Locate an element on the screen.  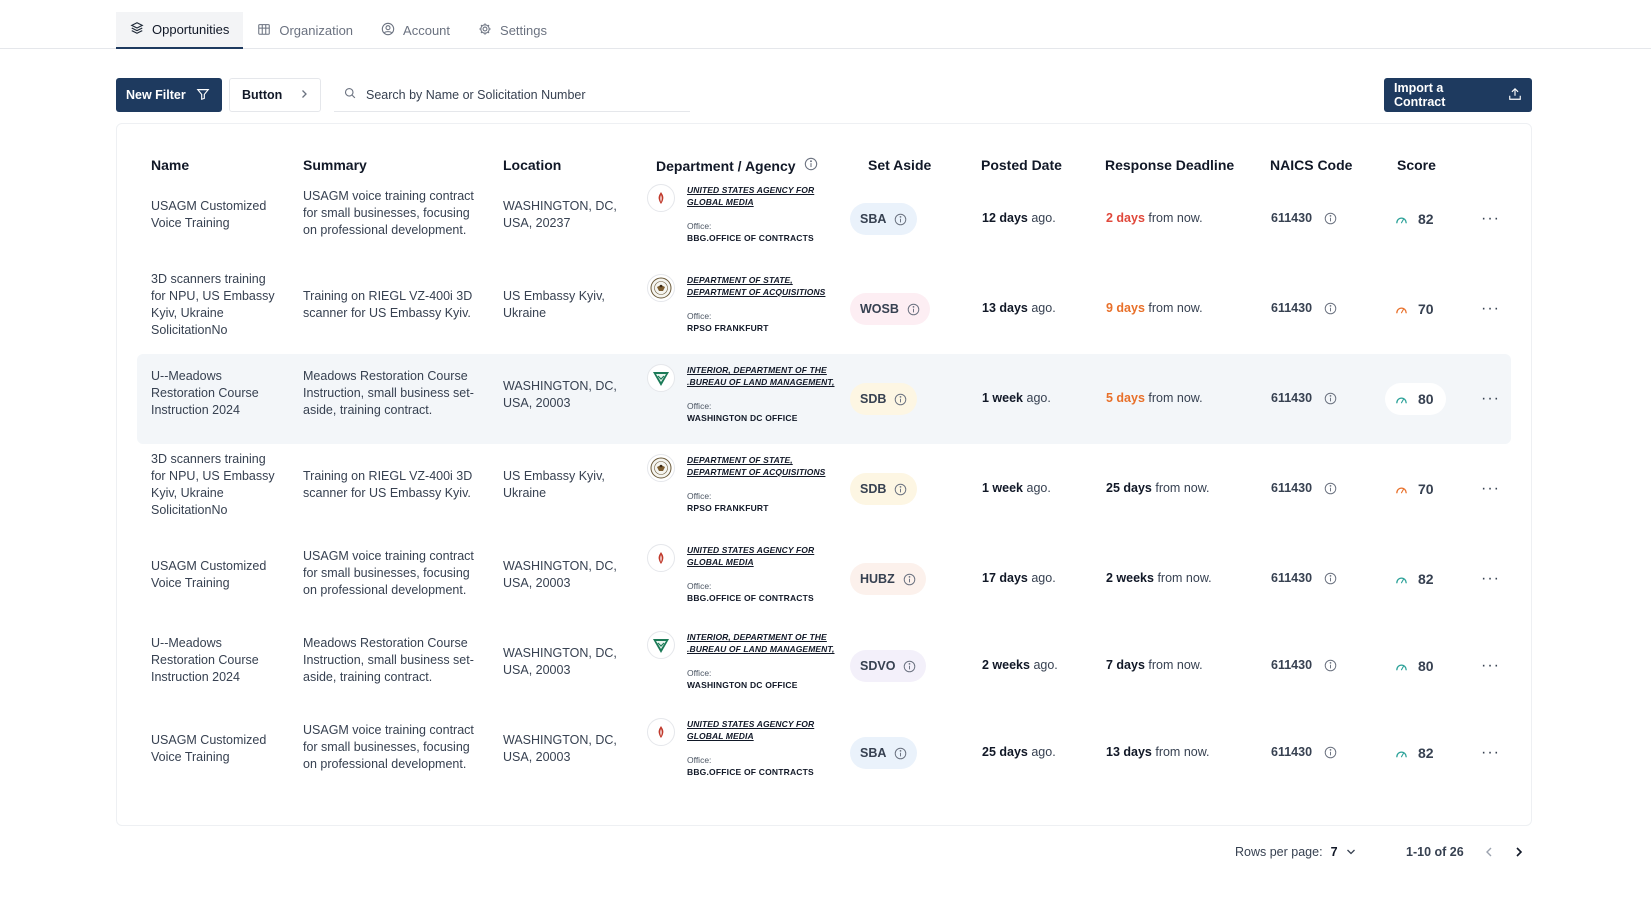
header-naics-code: NAICS Code is located at coordinates (1311, 165).